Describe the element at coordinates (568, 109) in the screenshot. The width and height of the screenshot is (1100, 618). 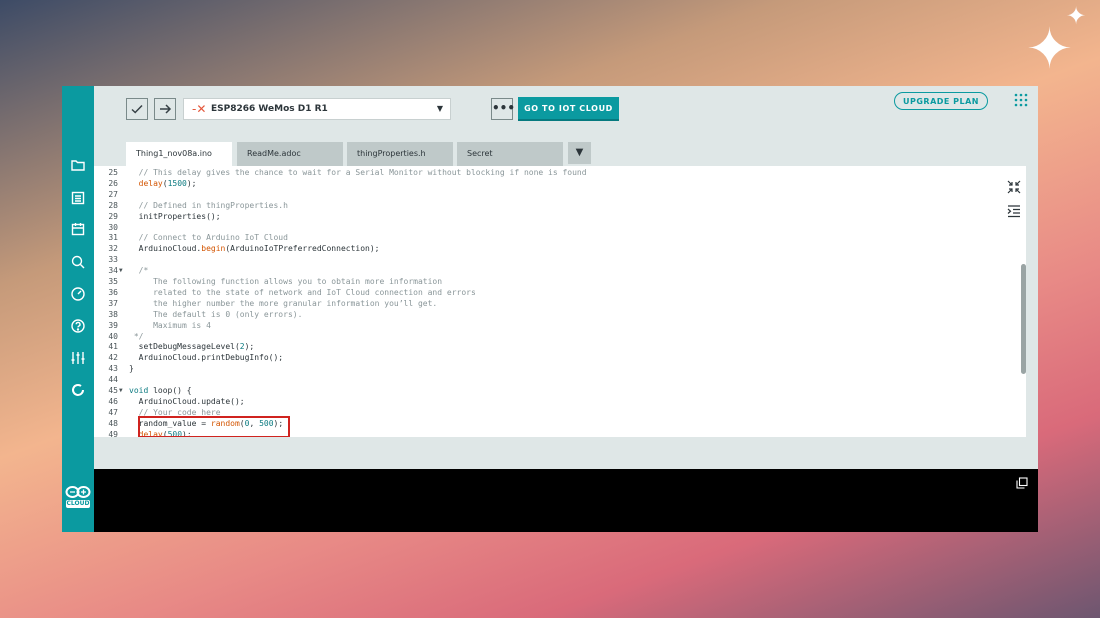
I see `go-to-iot-cloud-button: GO TO IOT CLOUD` at that location.